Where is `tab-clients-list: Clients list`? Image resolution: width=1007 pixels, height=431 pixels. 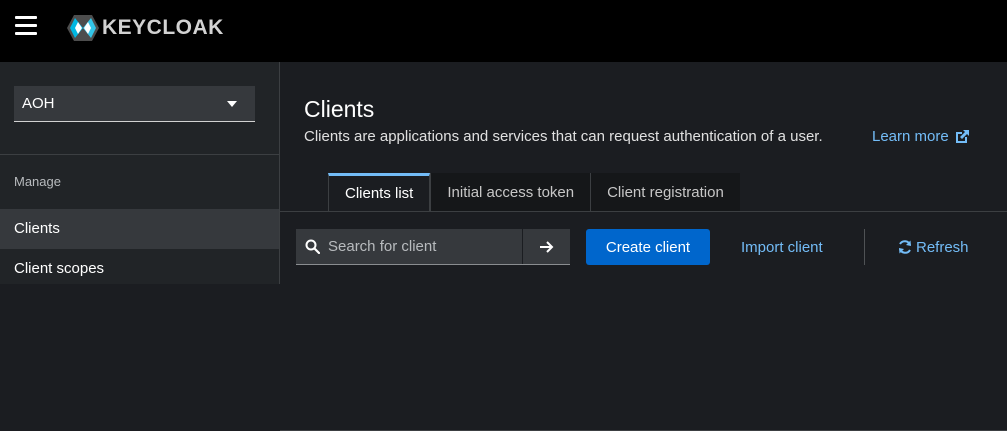
tab-clients-list: Clients list is located at coordinates (379, 192).